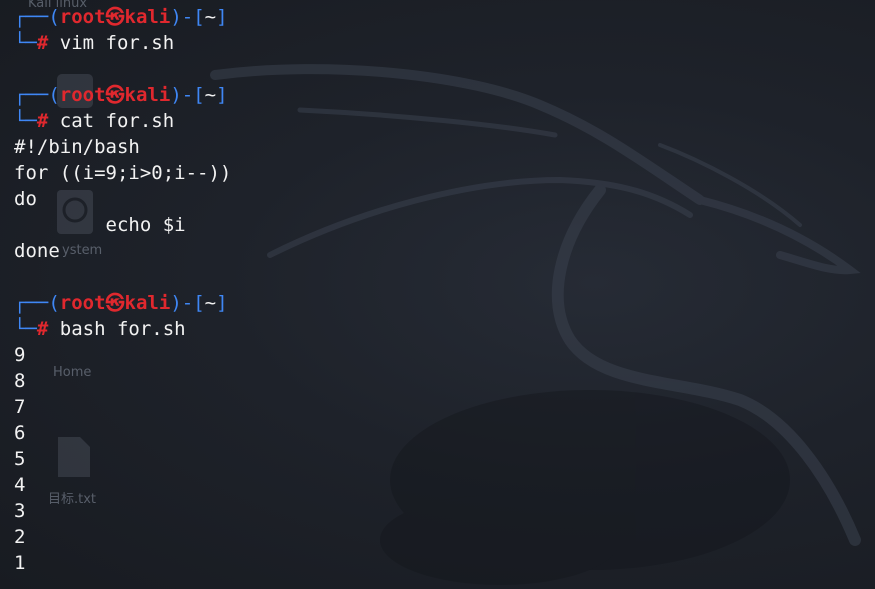 This screenshot has height=589, width=875. I want to click on output-line: echo $i, so click(100, 225).